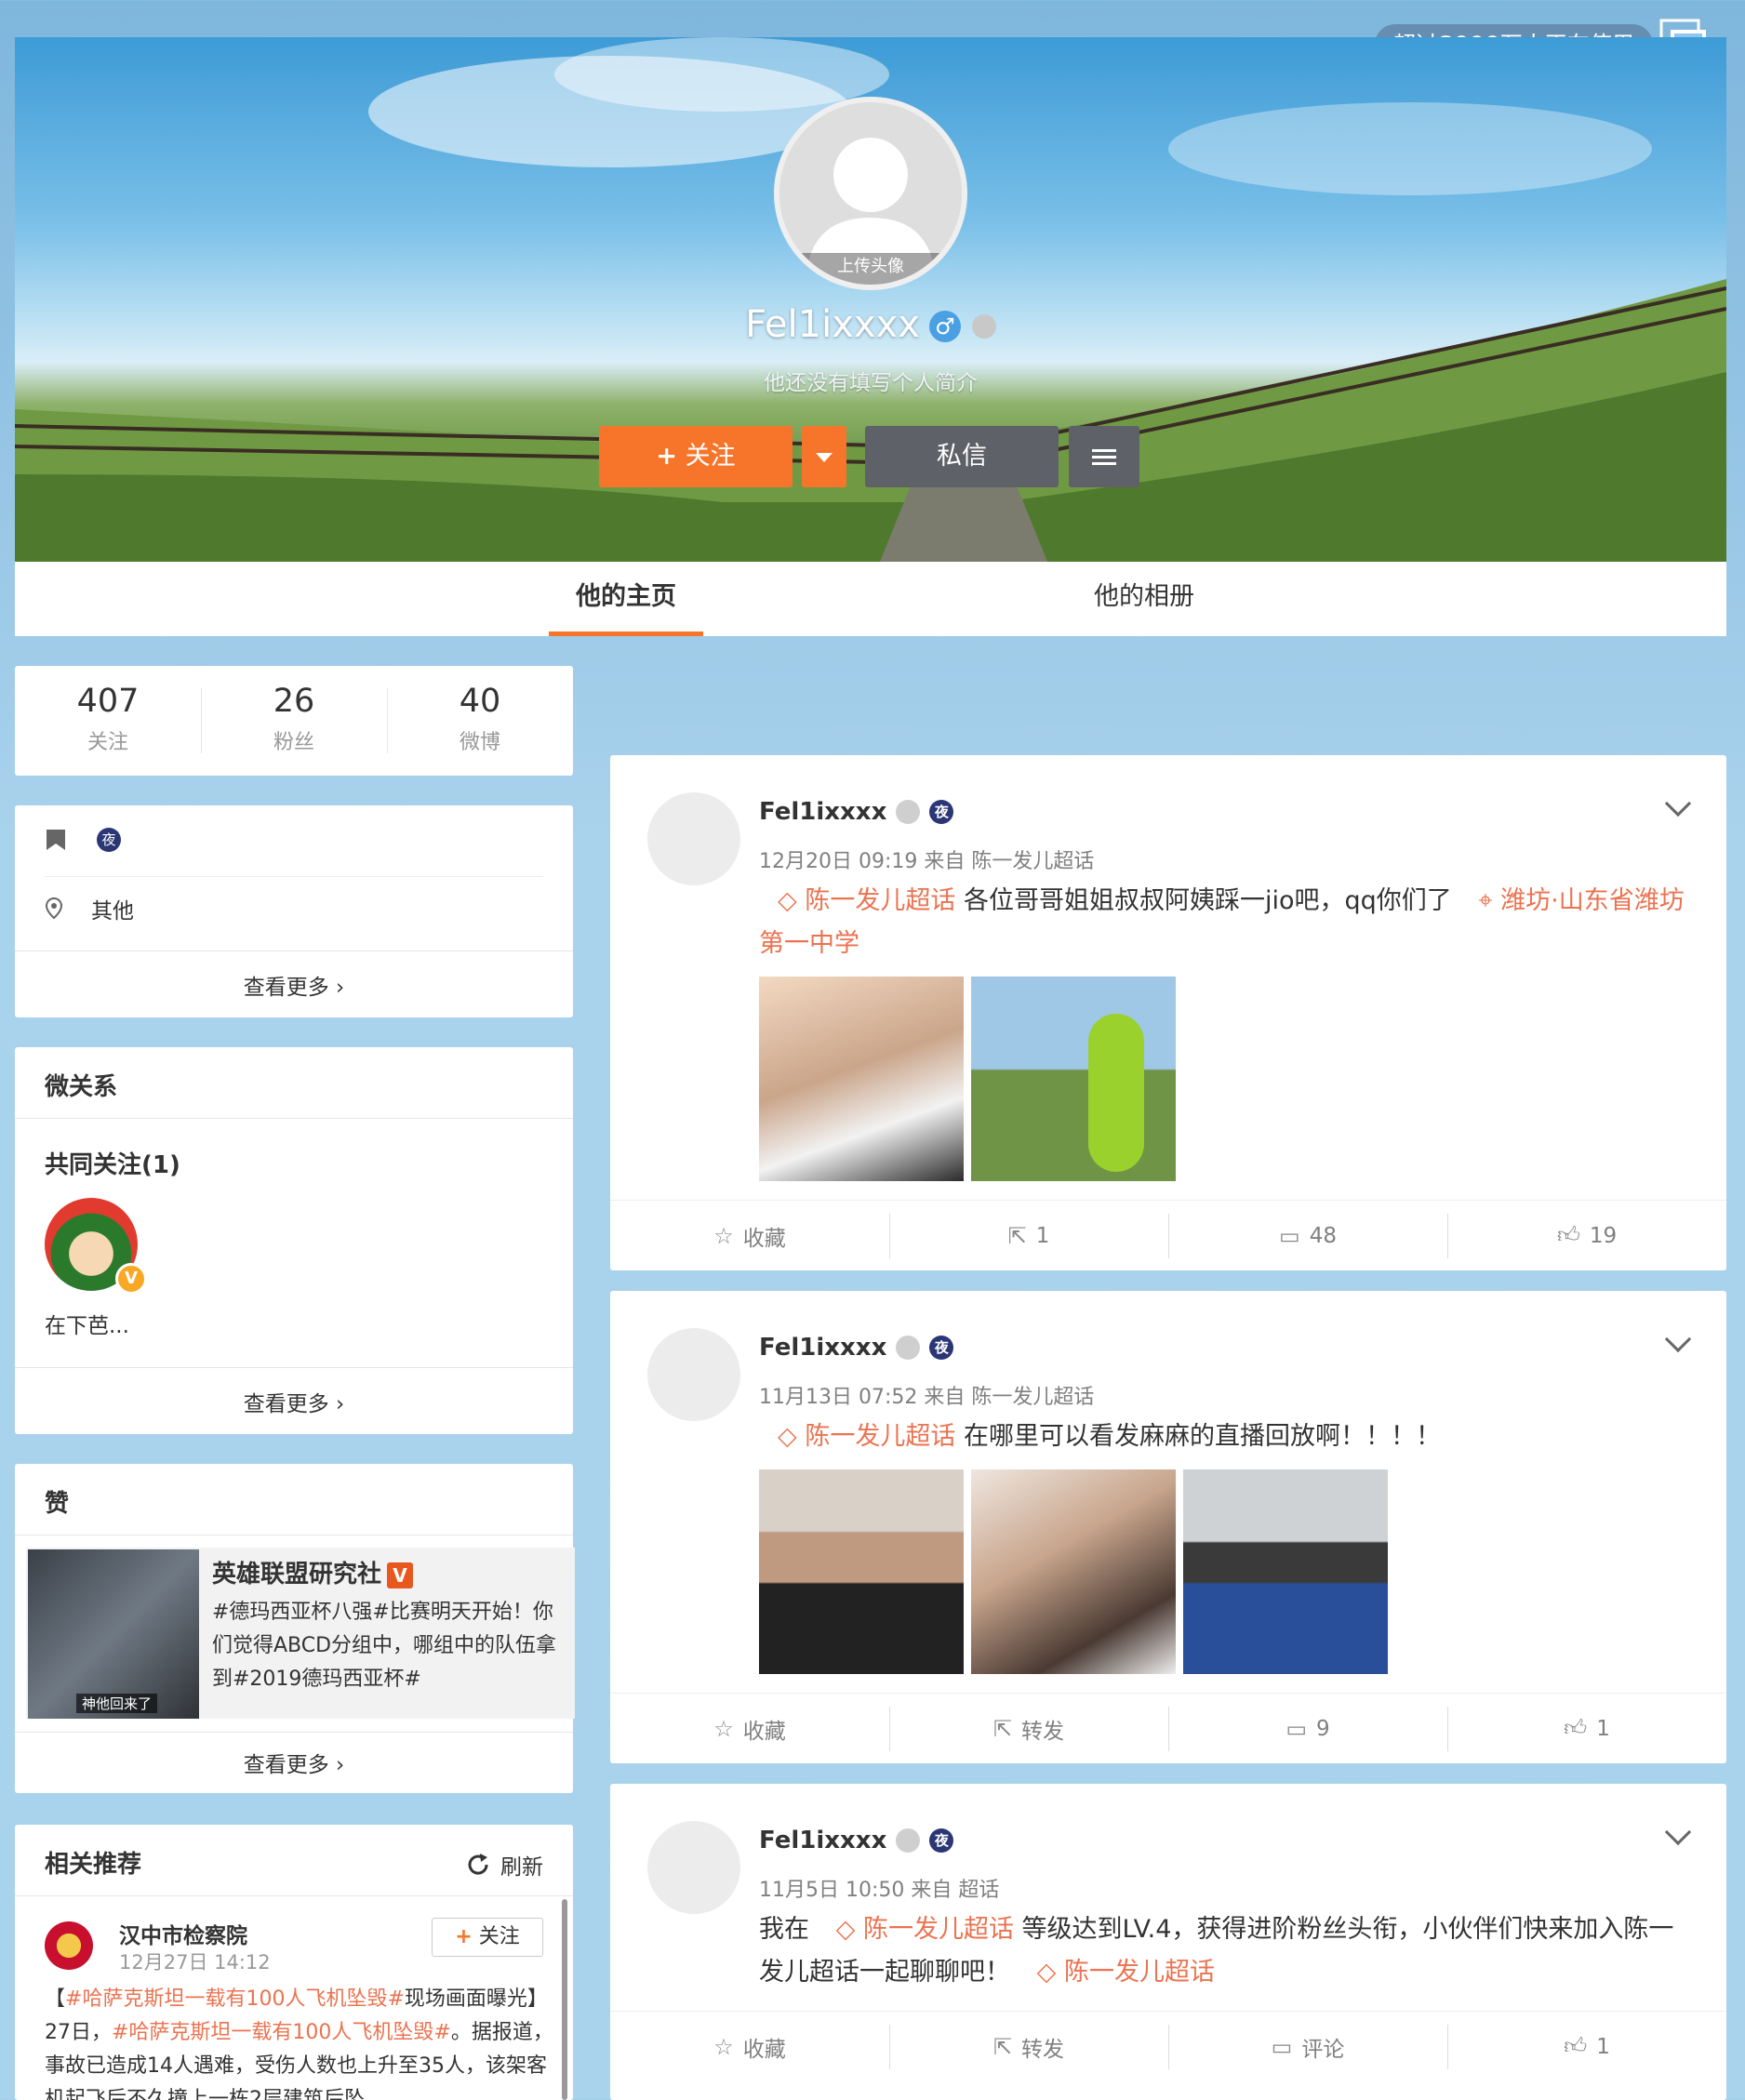 Image resolution: width=1745 pixels, height=2100 pixels. What do you see at coordinates (521, 1868) in the screenshot?
I see `refresh-label: 刷新` at bounding box center [521, 1868].